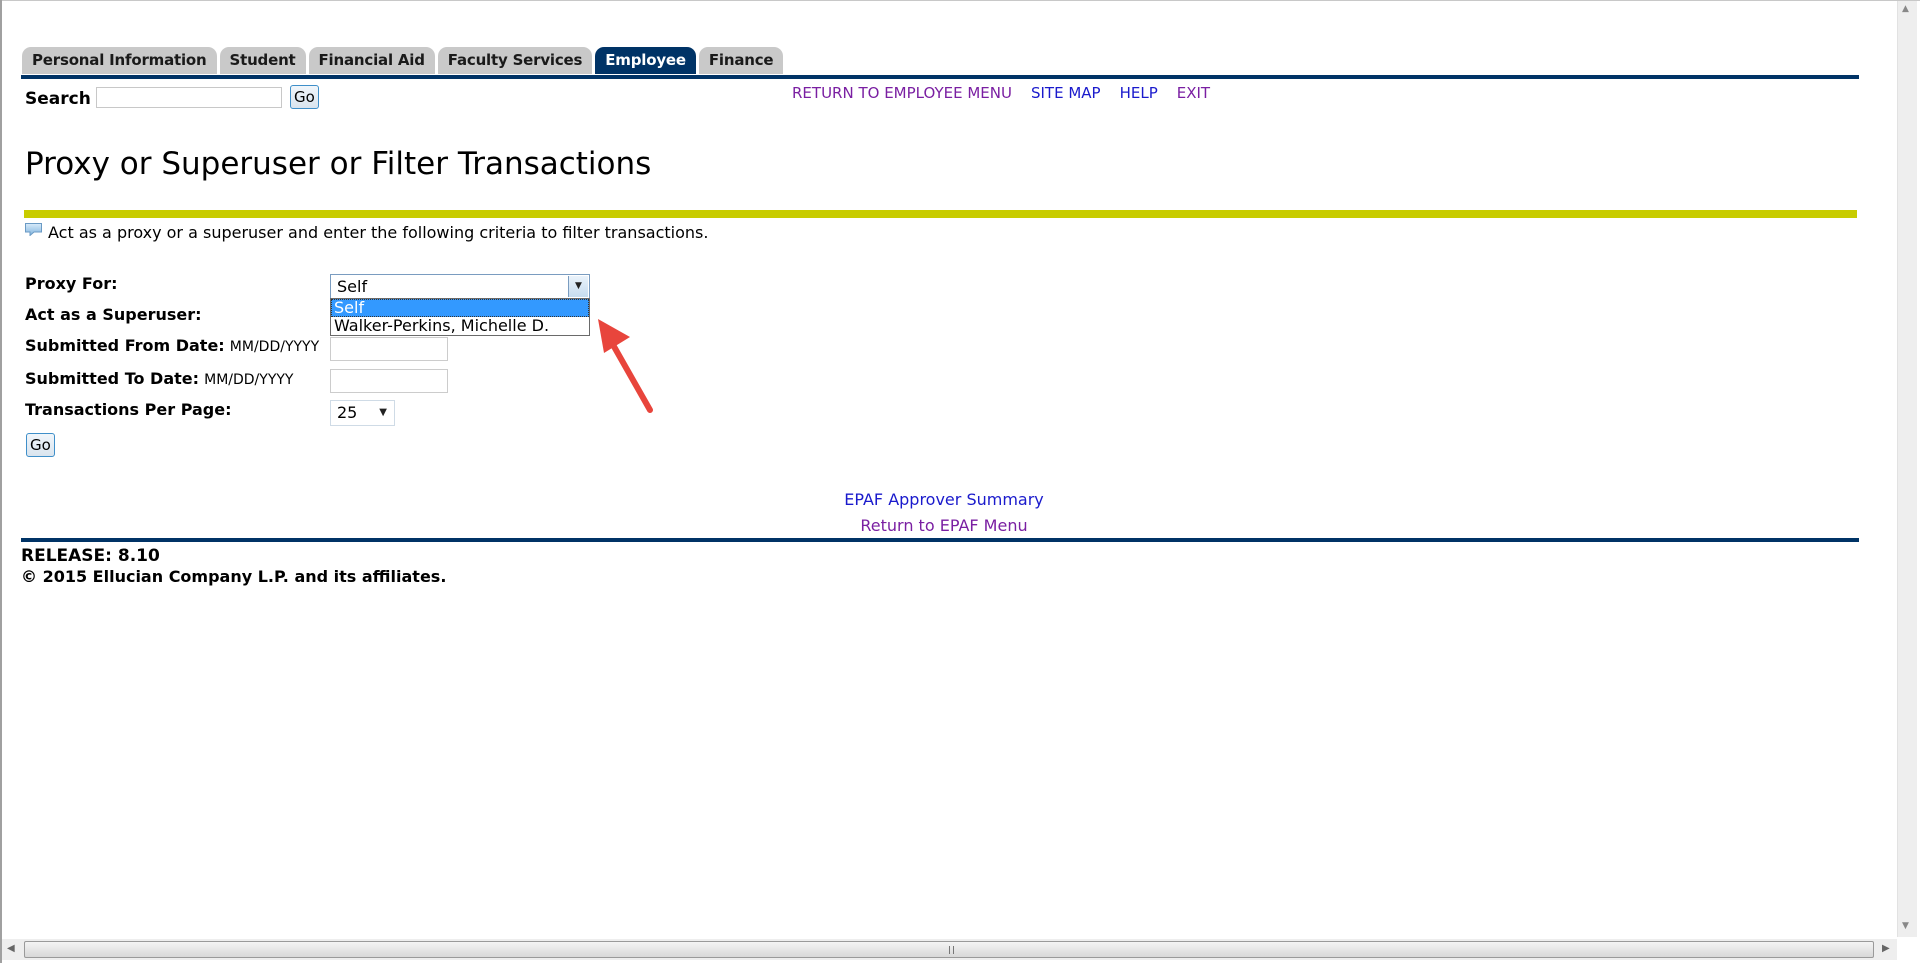 Image resolution: width=1920 pixels, height=963 pixels. Describe the element at coordinates (460, 308) in the screenshot. I see `option-self: Self` at that location.